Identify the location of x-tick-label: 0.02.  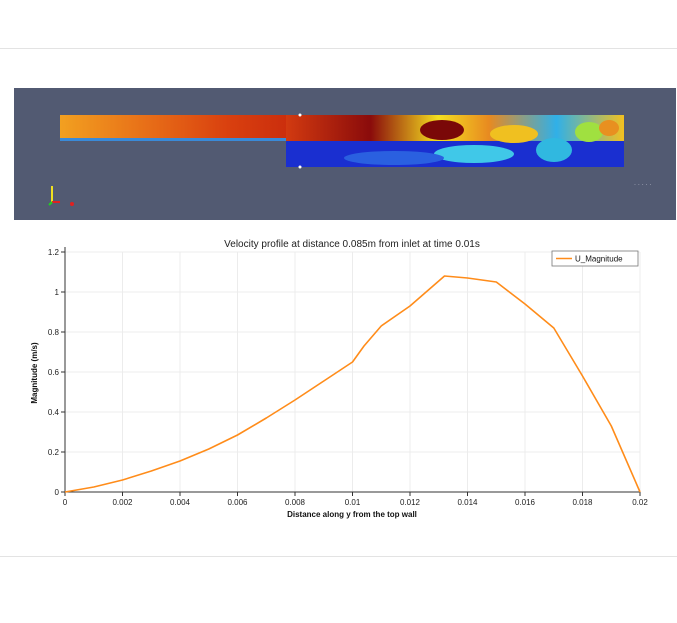
(640, 502).